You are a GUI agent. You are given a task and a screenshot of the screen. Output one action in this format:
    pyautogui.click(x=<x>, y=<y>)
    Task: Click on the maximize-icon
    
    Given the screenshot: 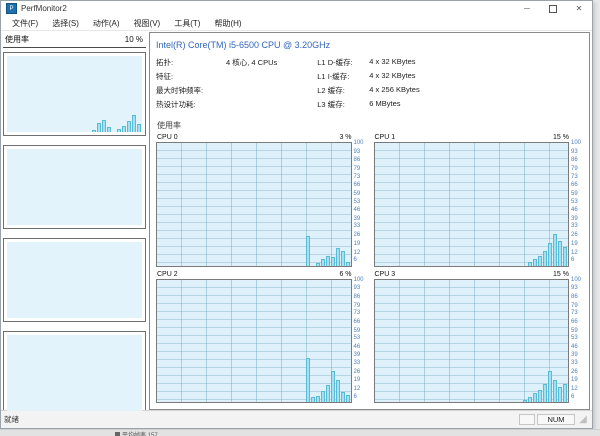 What is the action you would take?
    pyautogui.click(x=553, y=8)
    